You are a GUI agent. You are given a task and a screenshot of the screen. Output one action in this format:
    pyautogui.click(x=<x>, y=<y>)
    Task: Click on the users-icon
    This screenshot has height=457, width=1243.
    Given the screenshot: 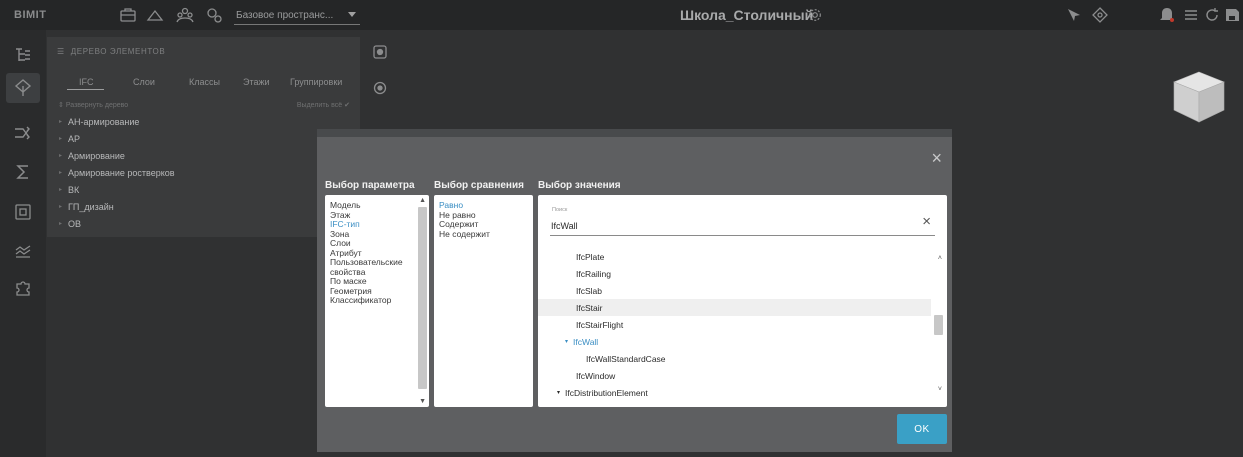 What is the action you would take?
    pyautogui.click(x=185, y=15)
    